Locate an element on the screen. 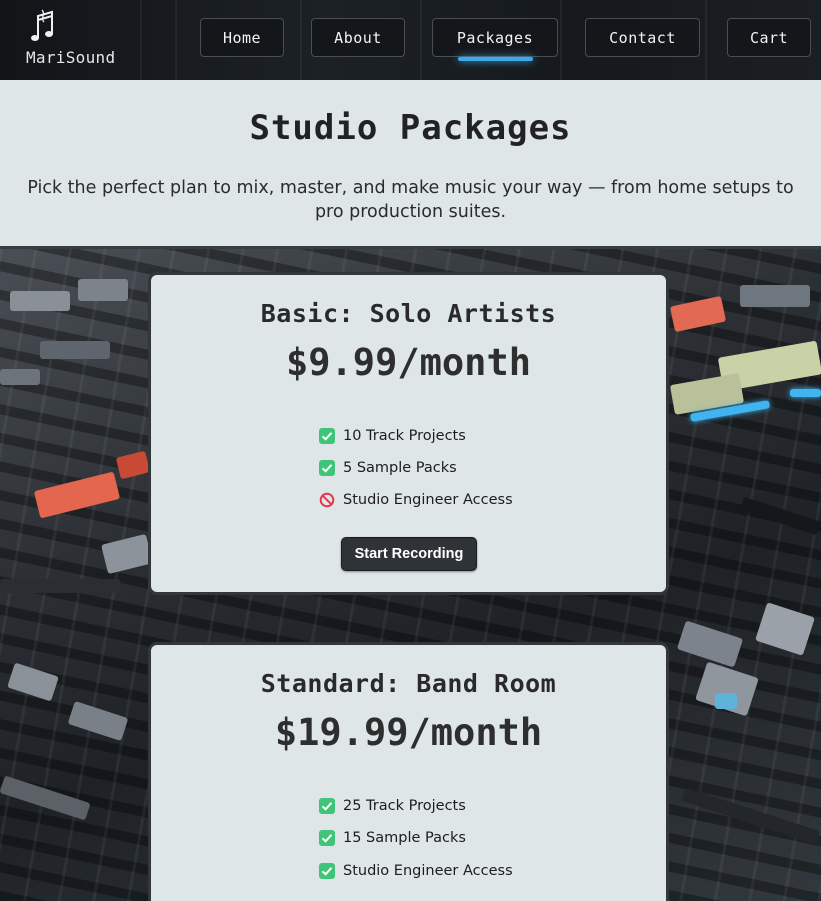  console-on-button is located at coordinates (77, 495).